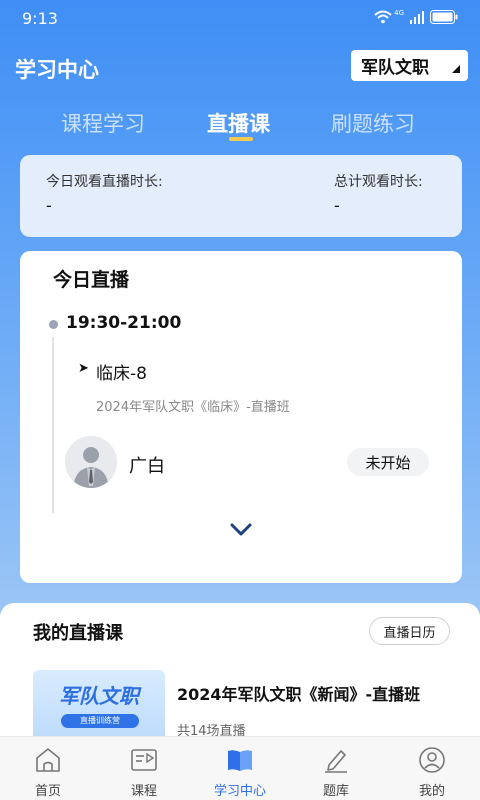 This screenshot has width=480, height=800. I want to click on live-time-range: 19:30-21:00, so click(124, 323).